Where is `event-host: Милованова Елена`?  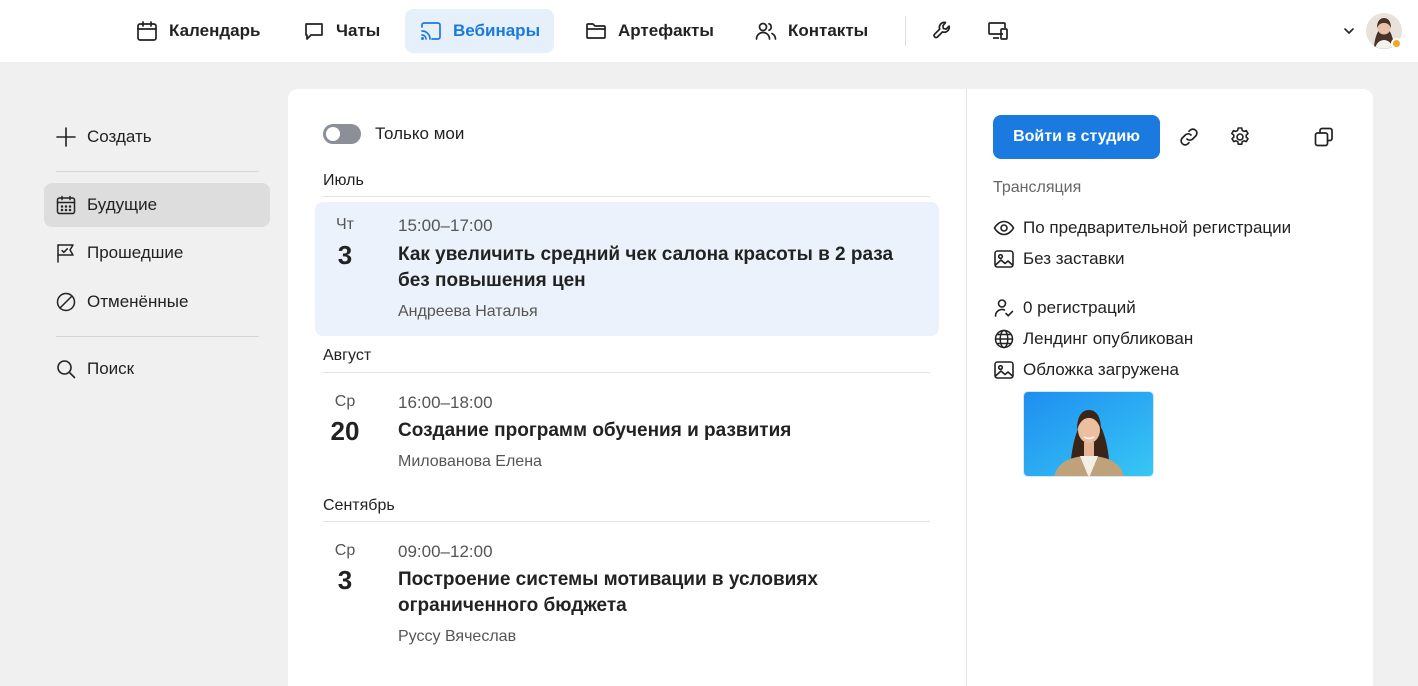 event-host: Милованова Елена is located at coordinates (470, 461).